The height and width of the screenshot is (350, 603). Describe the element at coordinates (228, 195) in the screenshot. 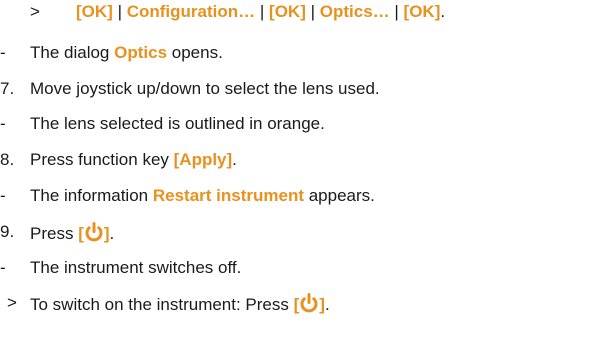

I see `info-restart-instrument: Restart instrument` at that location.